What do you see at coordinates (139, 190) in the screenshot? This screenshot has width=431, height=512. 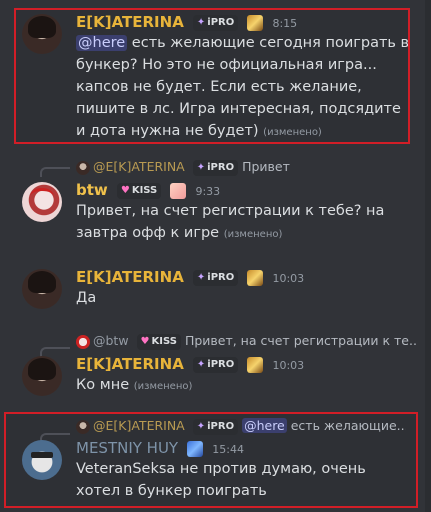 I see `role-badge: ♥ KISS` at bounding box center [139, 190].